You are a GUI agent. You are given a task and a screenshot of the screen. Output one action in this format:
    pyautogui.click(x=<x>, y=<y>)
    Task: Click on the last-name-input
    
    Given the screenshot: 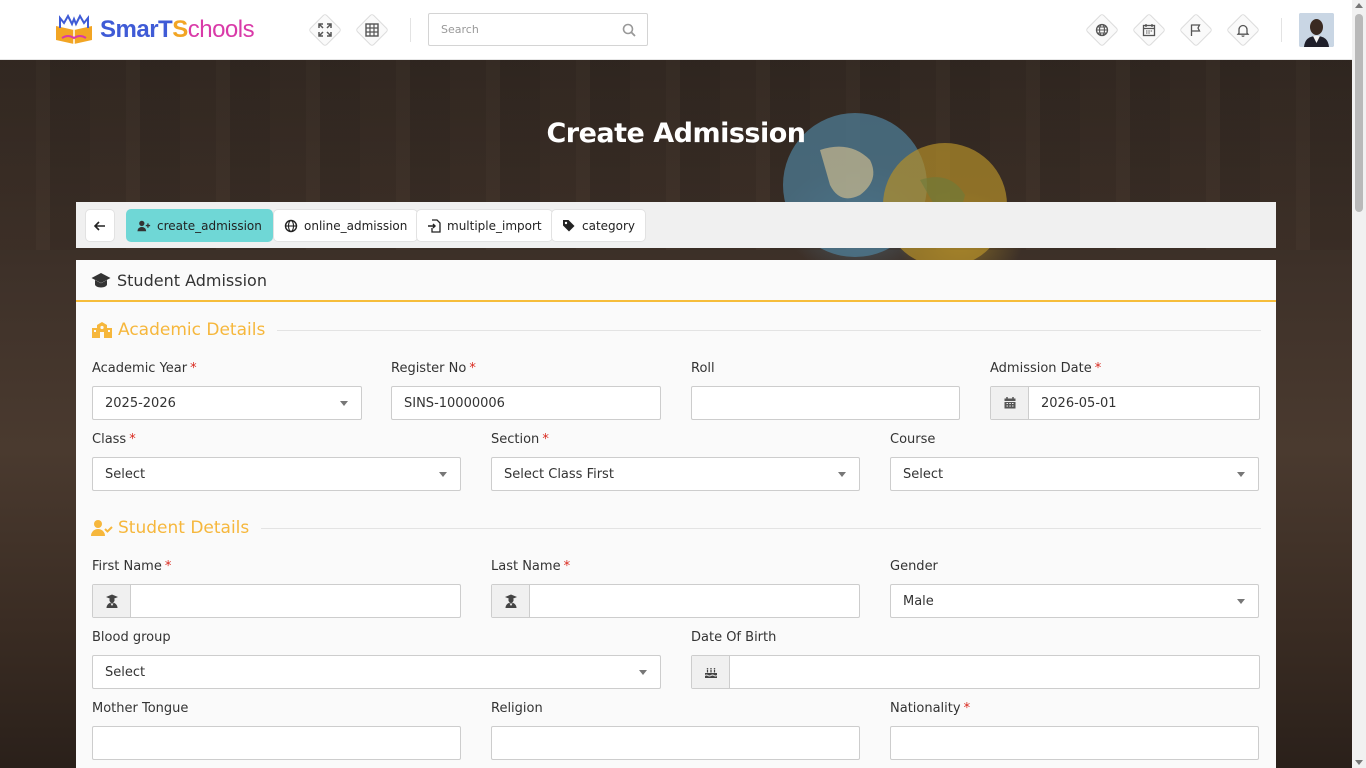 What is the action you would take?
    pyautogui.click(x=675, y=601)
    